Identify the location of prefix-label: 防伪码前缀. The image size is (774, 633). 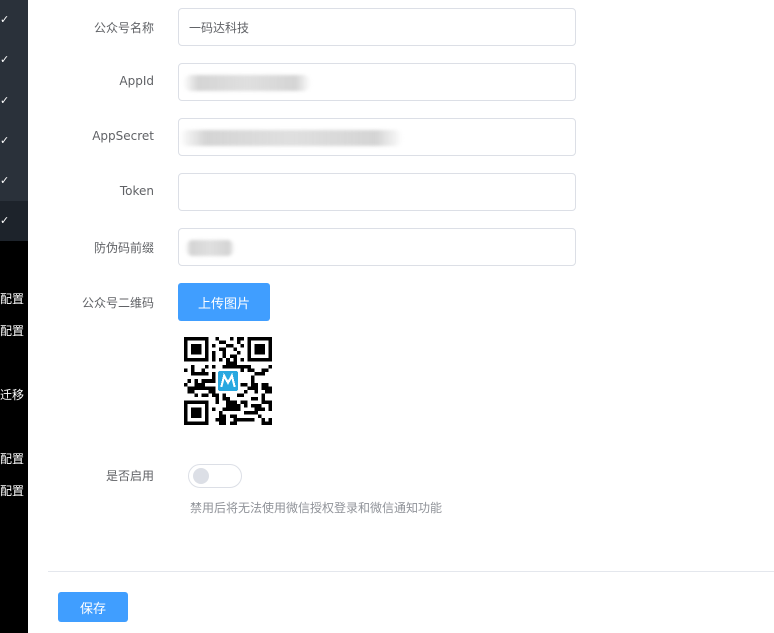
(123, 248).